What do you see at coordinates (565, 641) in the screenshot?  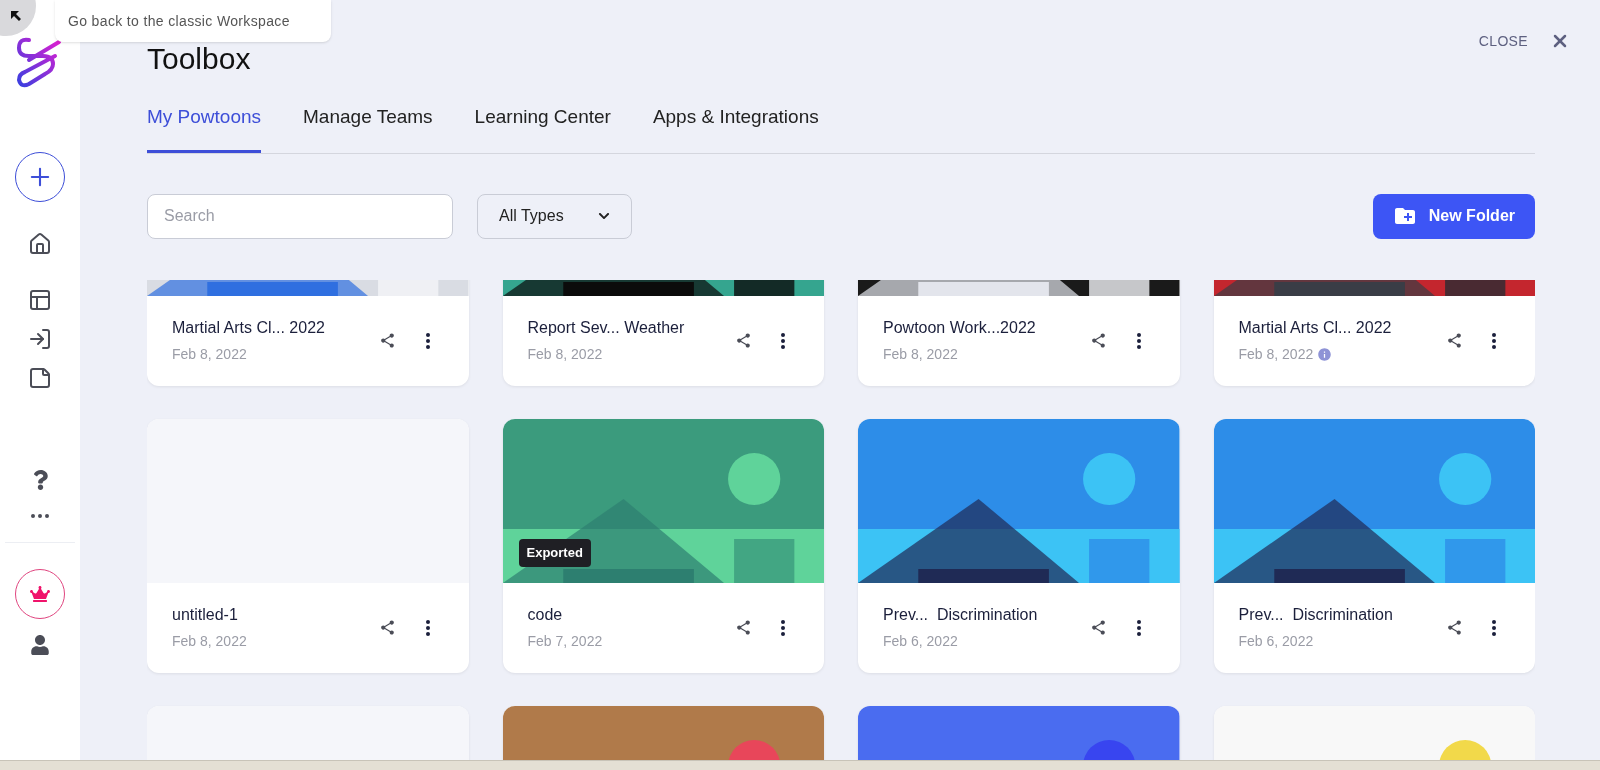 I see `powtoon-date: Feb 7, 2022` at bounding box center [565, 641].